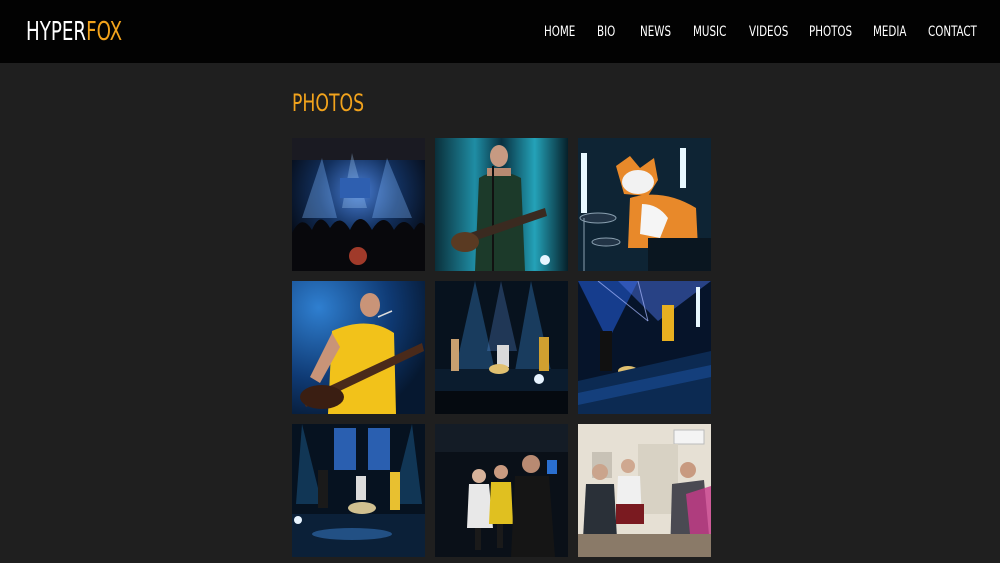 The height and width of the screenshot is (563, 1000). I want to click on photo-band-drum-kit, so click(358, 490).